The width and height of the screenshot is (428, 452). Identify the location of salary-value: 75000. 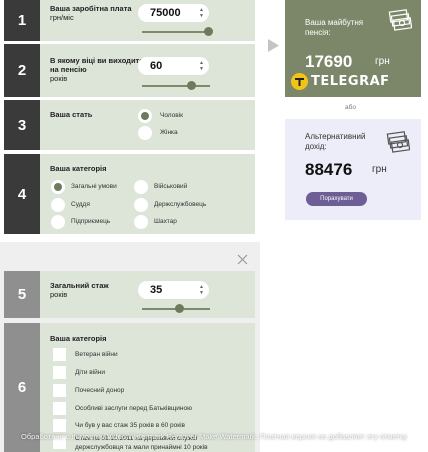
(165, 13).